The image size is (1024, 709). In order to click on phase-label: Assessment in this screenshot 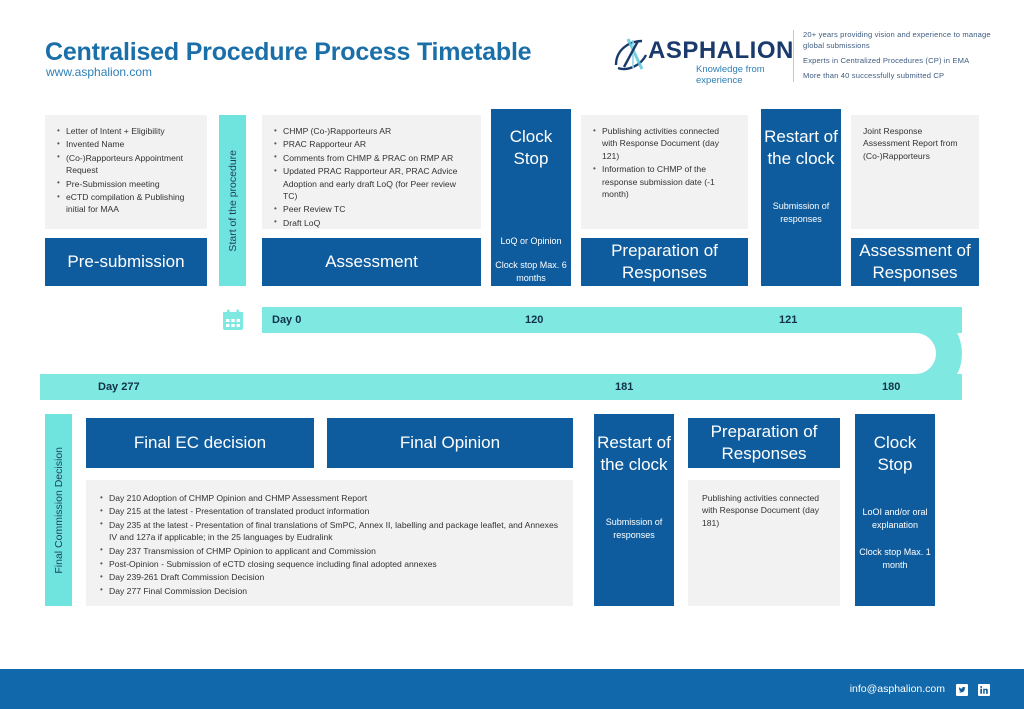, I will do `click(371, 261)`.